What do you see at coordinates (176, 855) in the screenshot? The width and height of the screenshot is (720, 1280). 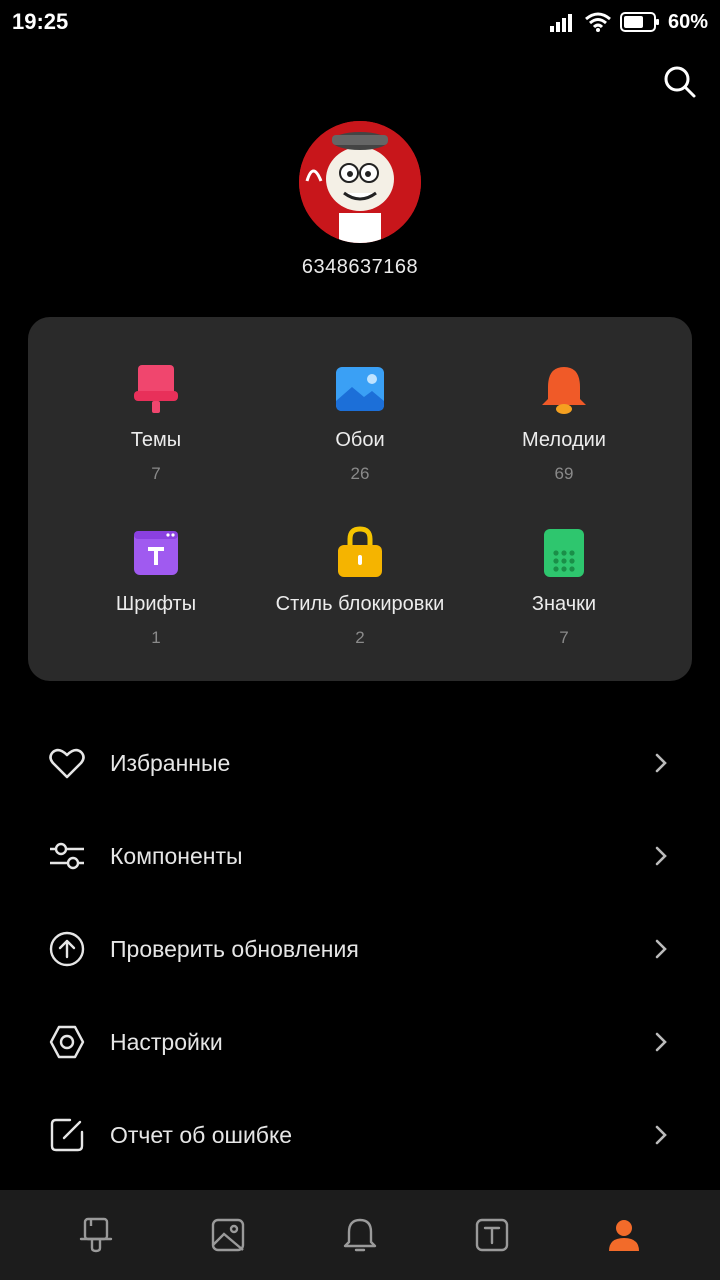 I see `menu-label: Компоненты` at bounding box center [176, 855].